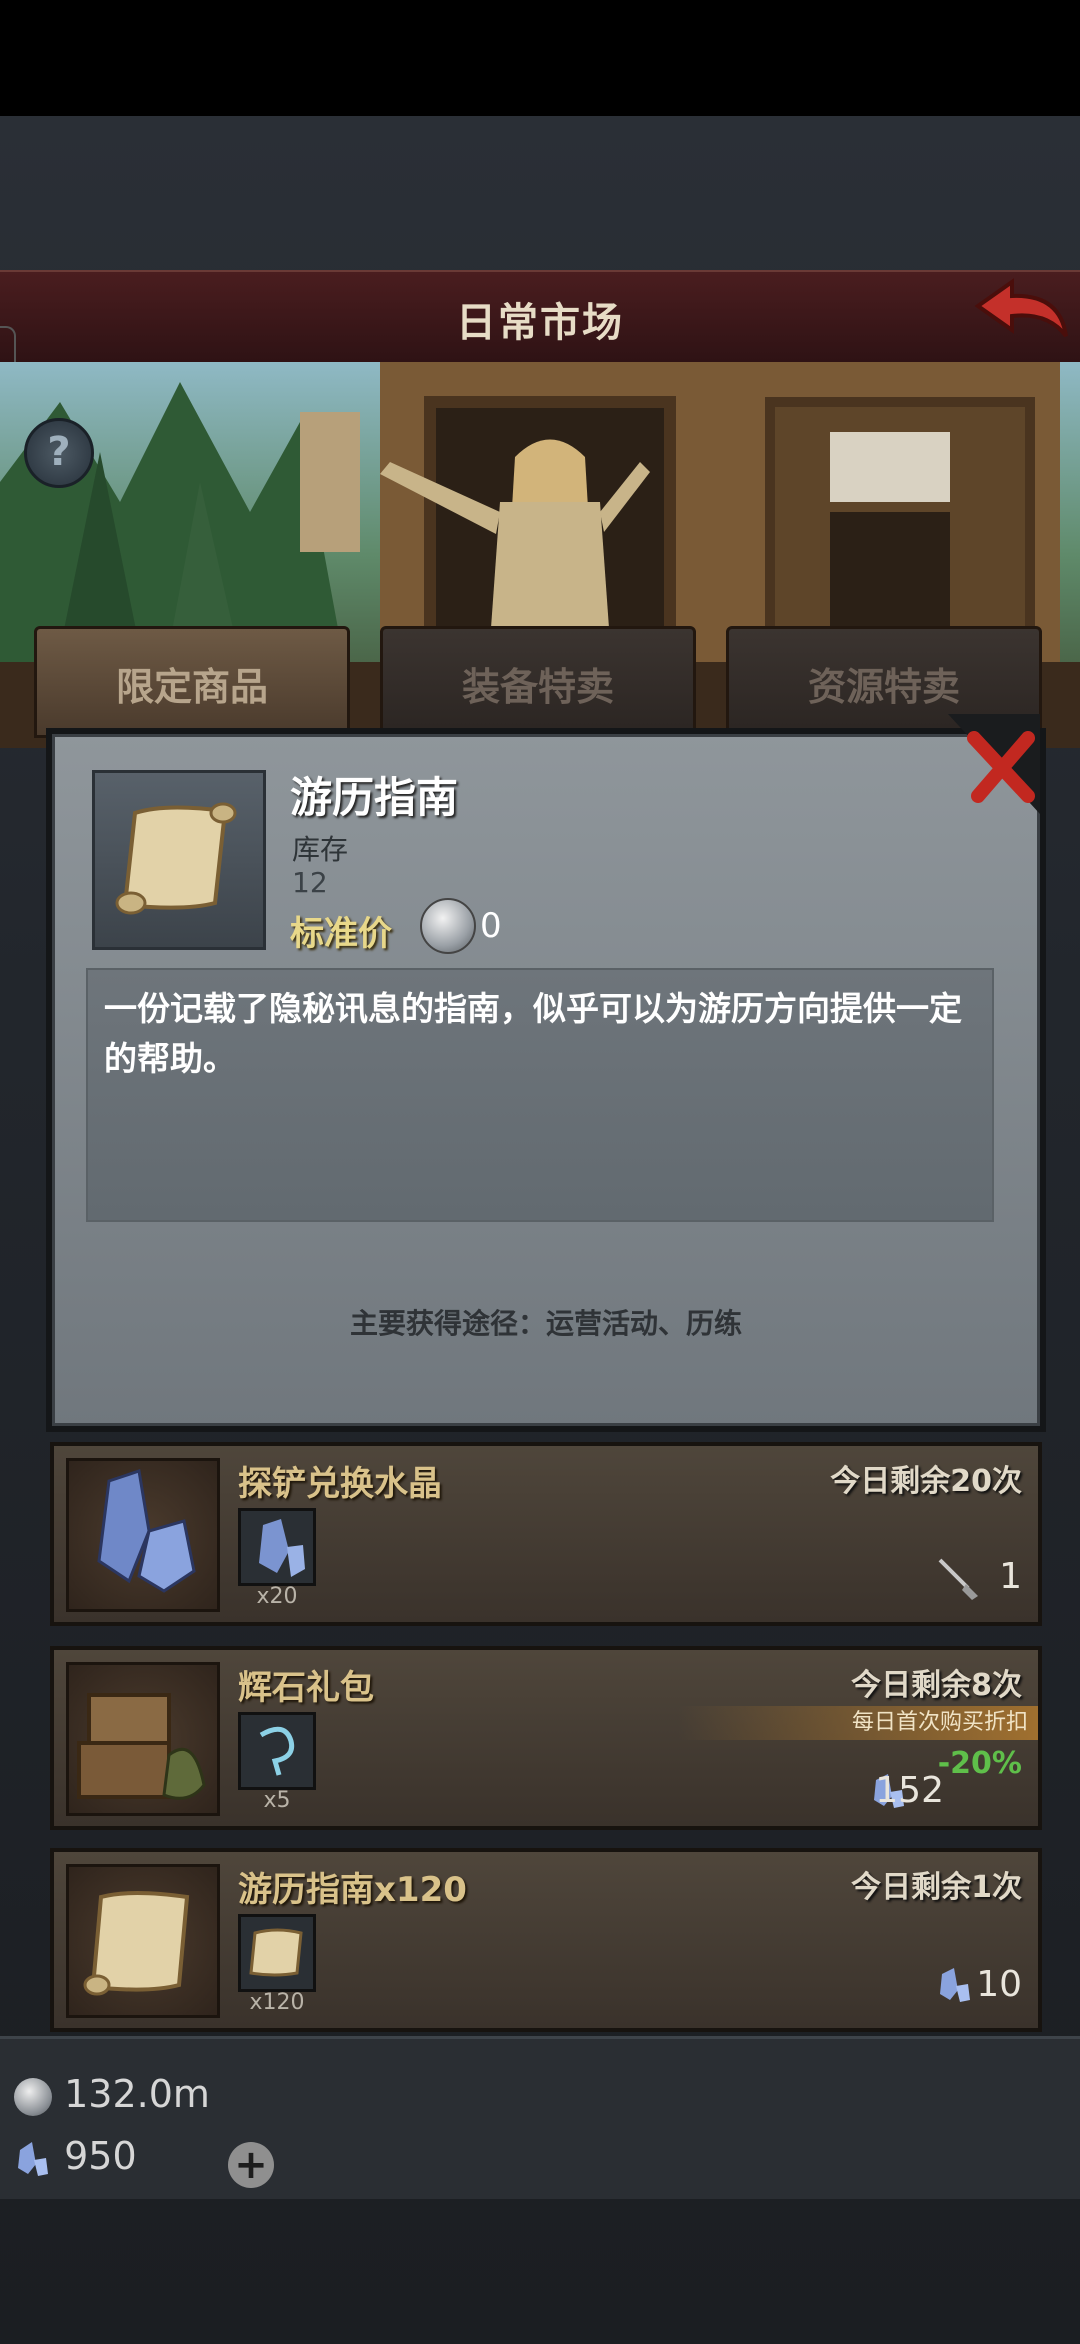 This screenshot has width=1080, height=2344. What do you see at coordinates (979, 1763) in the screenshot?
I see `discount-percent: -20%` at bounding box center [979, 1763].